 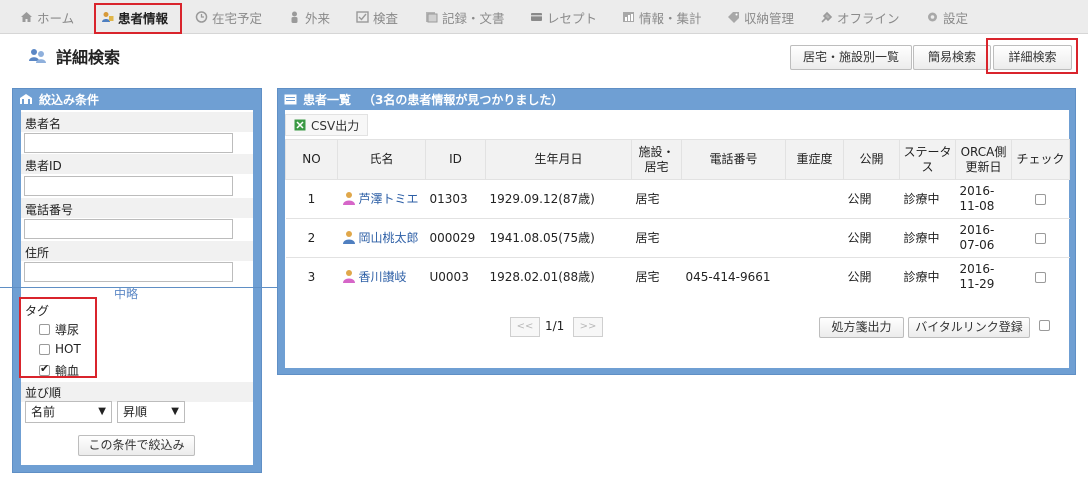 I want to click on patient-name-link: 香川讃岐, so click(x=383, y=277).